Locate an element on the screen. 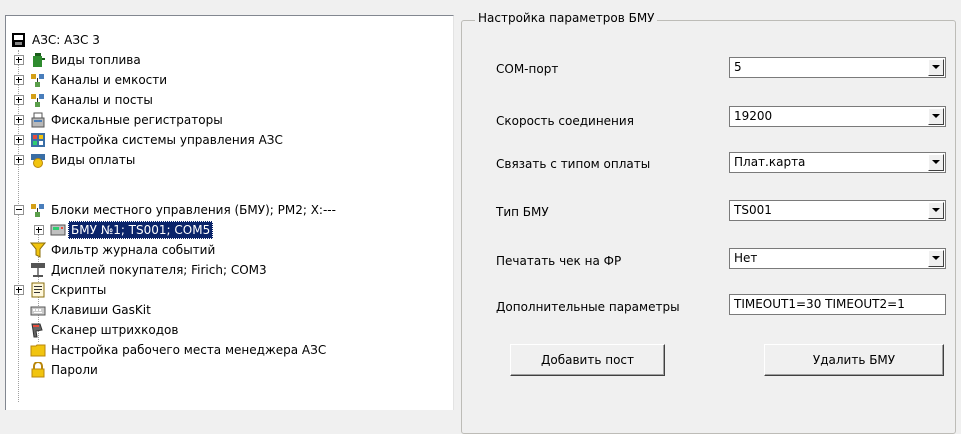 This screenshot has height=434, width=961. speed-select: 19200 is located at coordinates (837, 116).